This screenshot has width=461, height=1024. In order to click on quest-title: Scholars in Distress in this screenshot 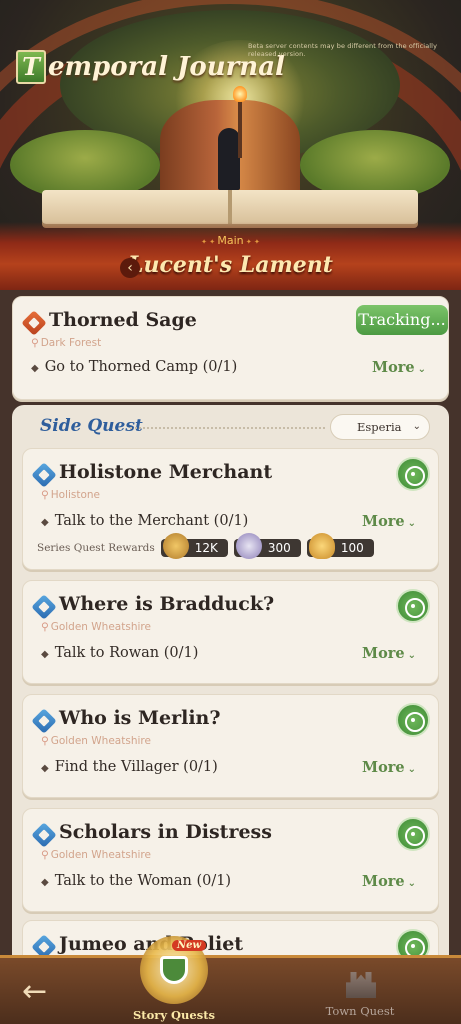, I will do `click(165, 832)`.